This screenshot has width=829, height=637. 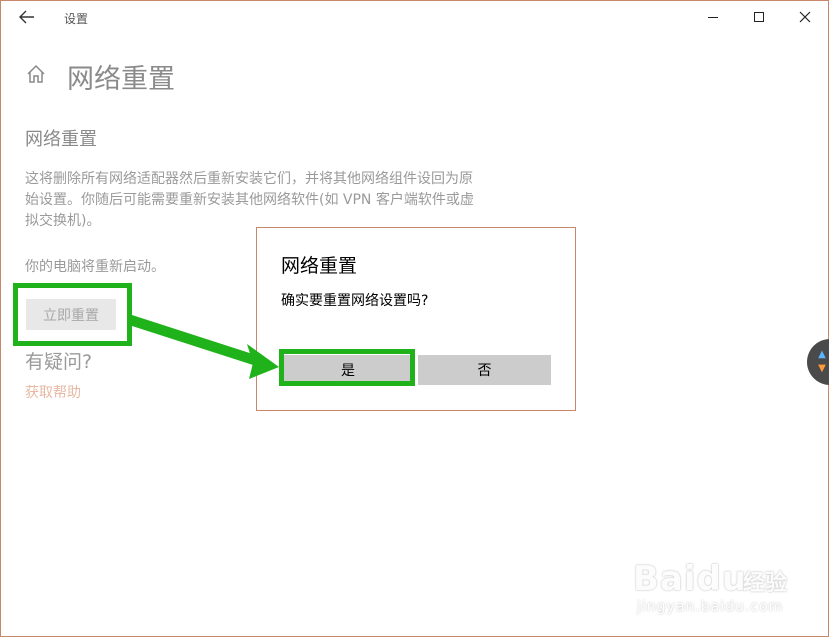 I want to click on get-help-link: 获取帮助, so click(x=53, y=392).